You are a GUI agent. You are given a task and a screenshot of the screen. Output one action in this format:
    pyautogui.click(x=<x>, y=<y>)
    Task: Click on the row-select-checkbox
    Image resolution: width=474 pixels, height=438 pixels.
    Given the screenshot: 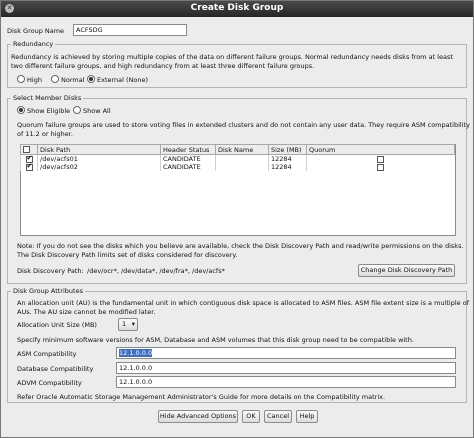 What is the action you would take?
    pyautogui.click(x=29, y=166)
    